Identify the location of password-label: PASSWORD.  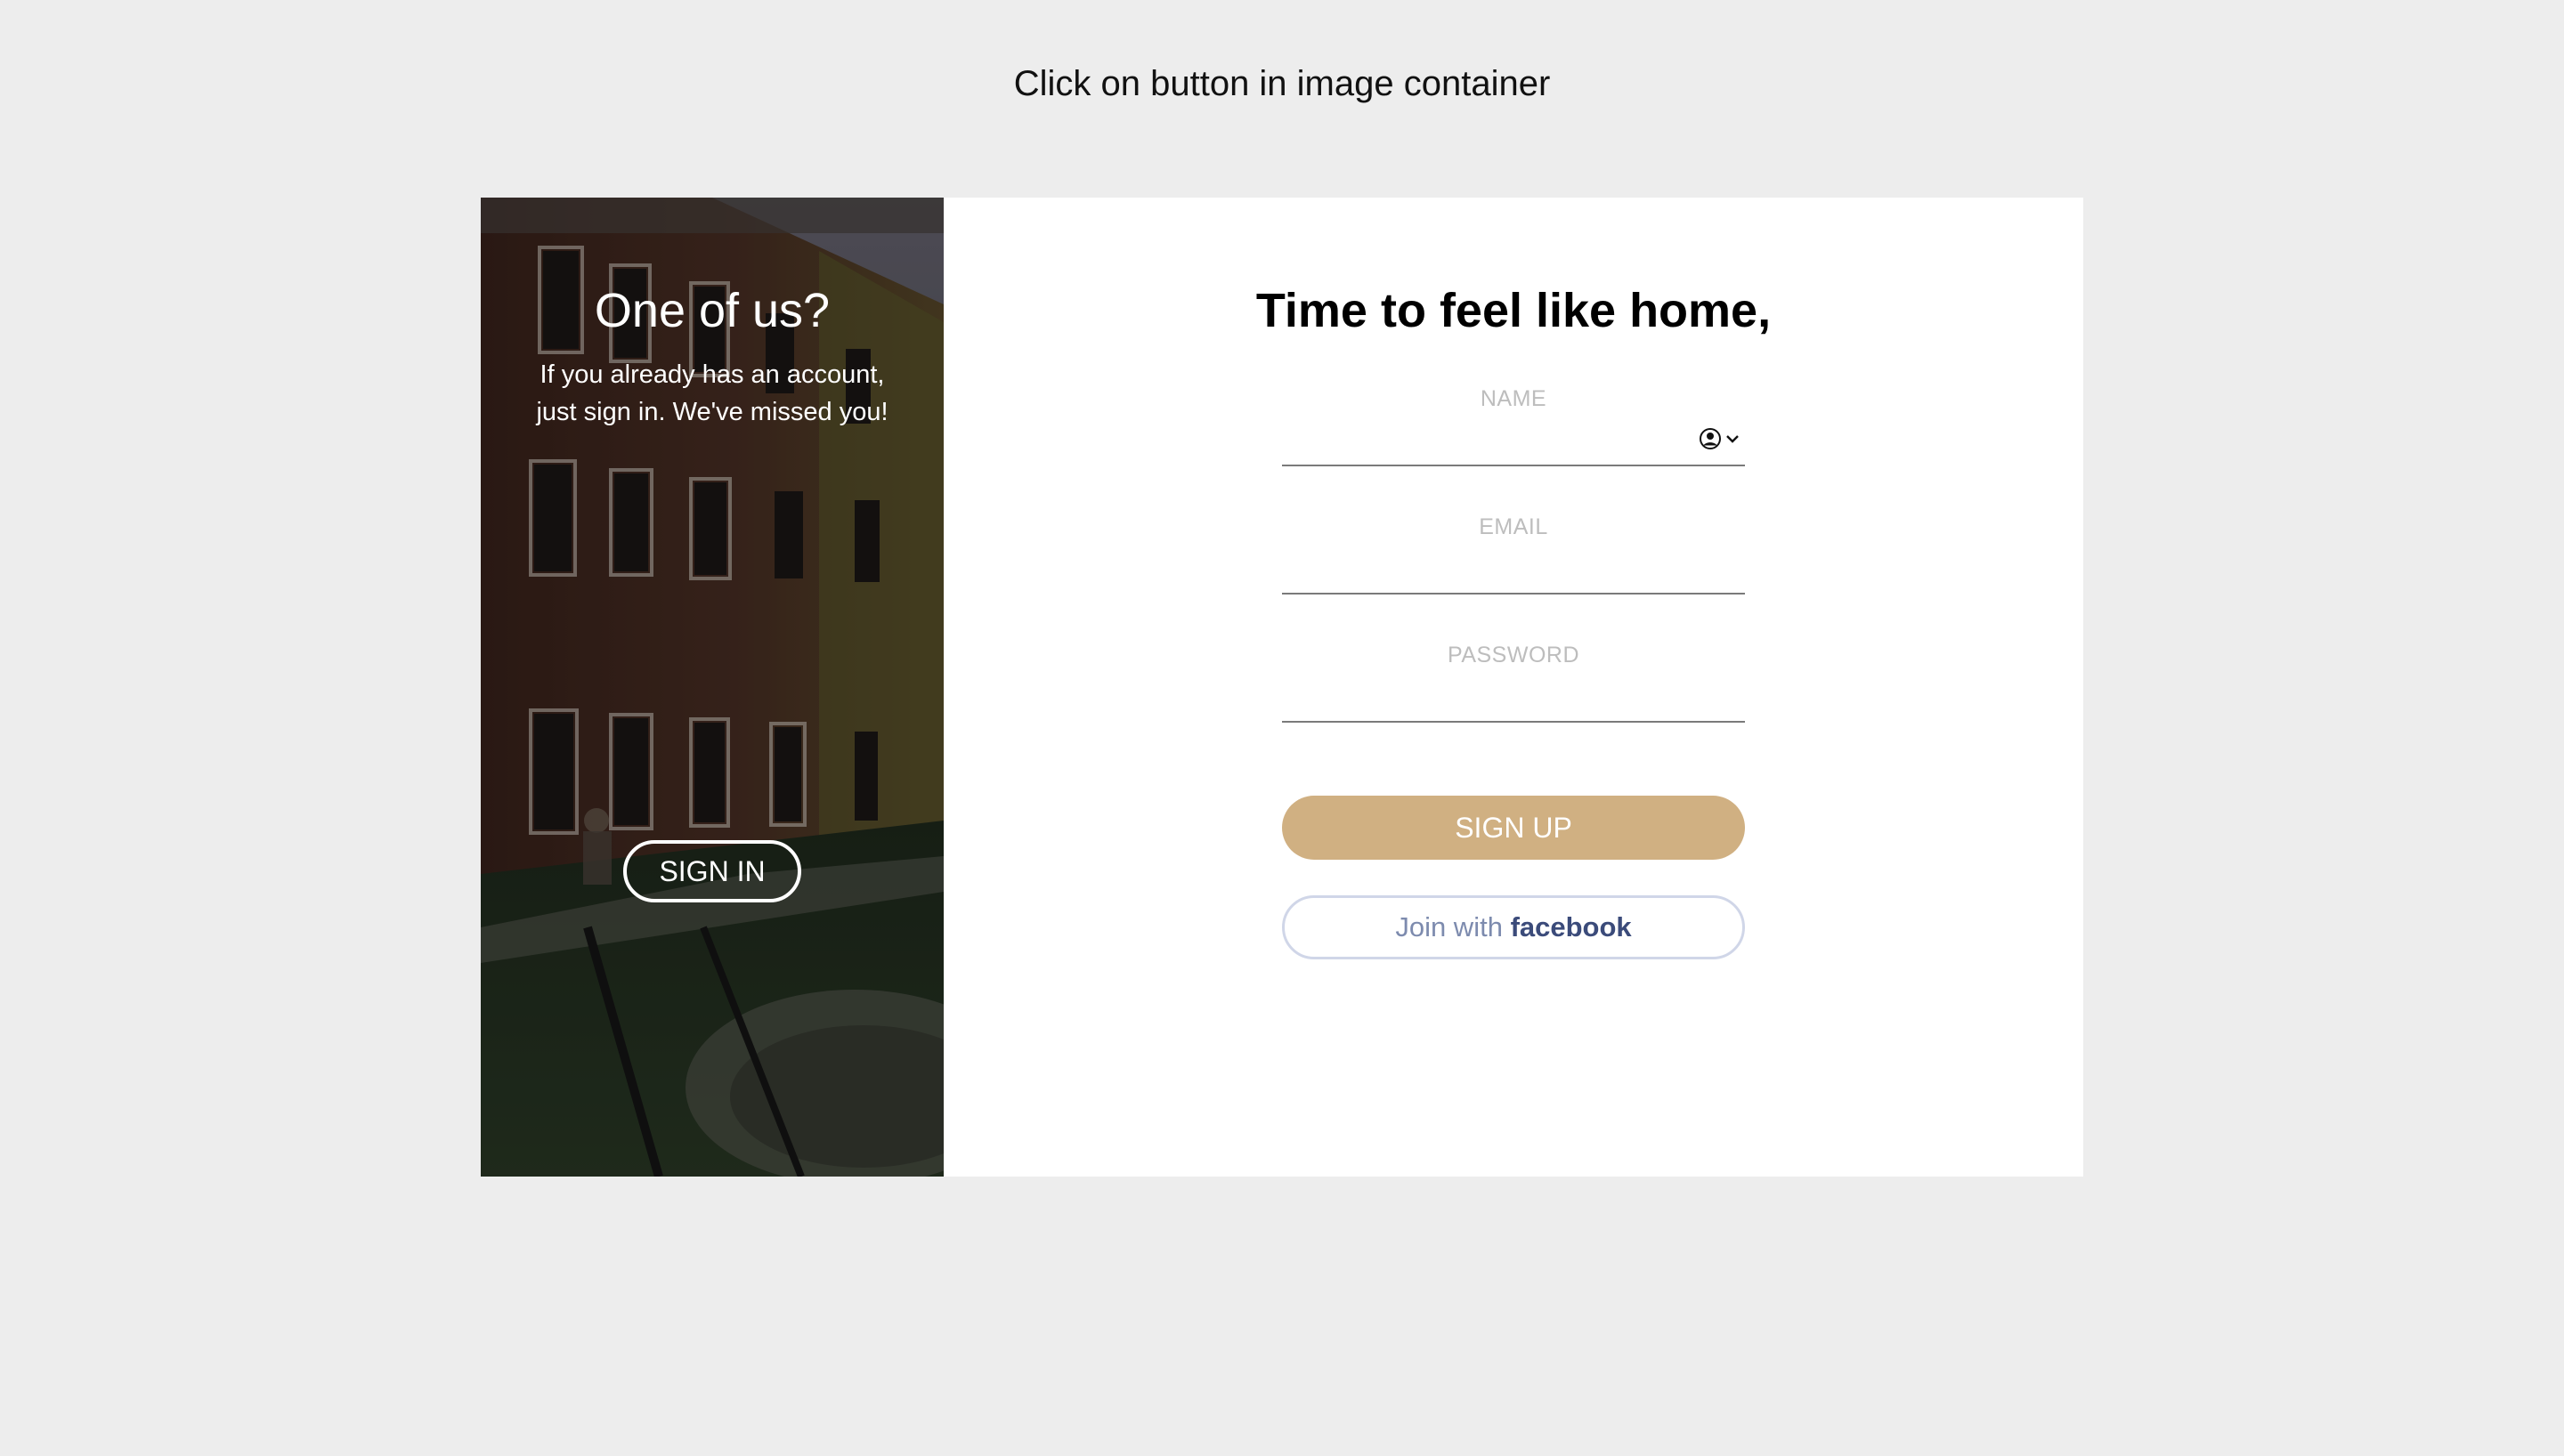
(1513, 655).